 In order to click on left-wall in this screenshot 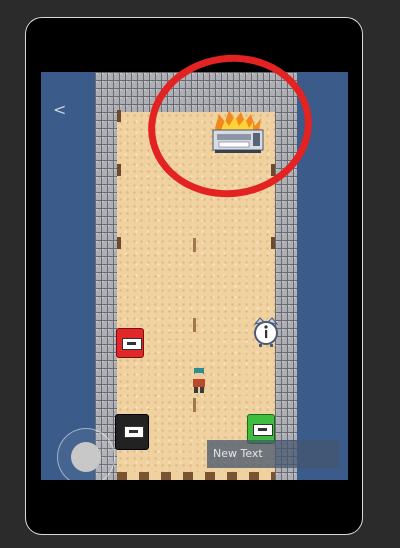, I will do `click(106, 276)`.